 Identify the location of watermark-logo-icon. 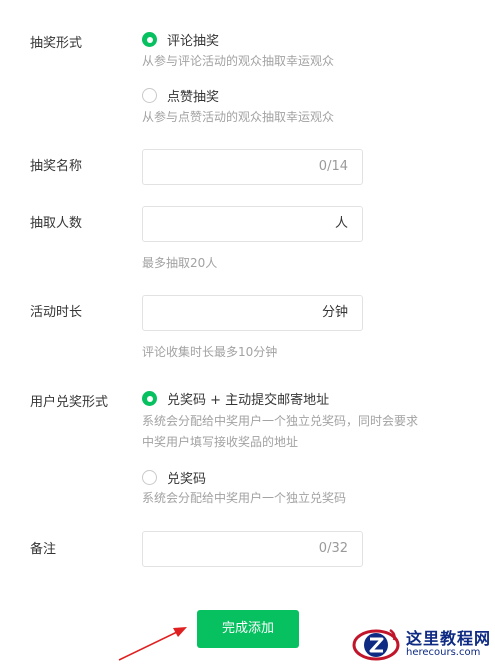
(376, 644).